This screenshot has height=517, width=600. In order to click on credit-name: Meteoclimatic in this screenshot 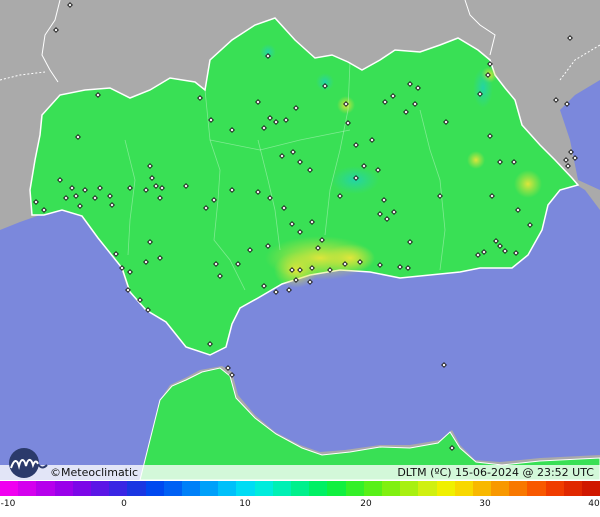, I will do `click(100, 472)`.